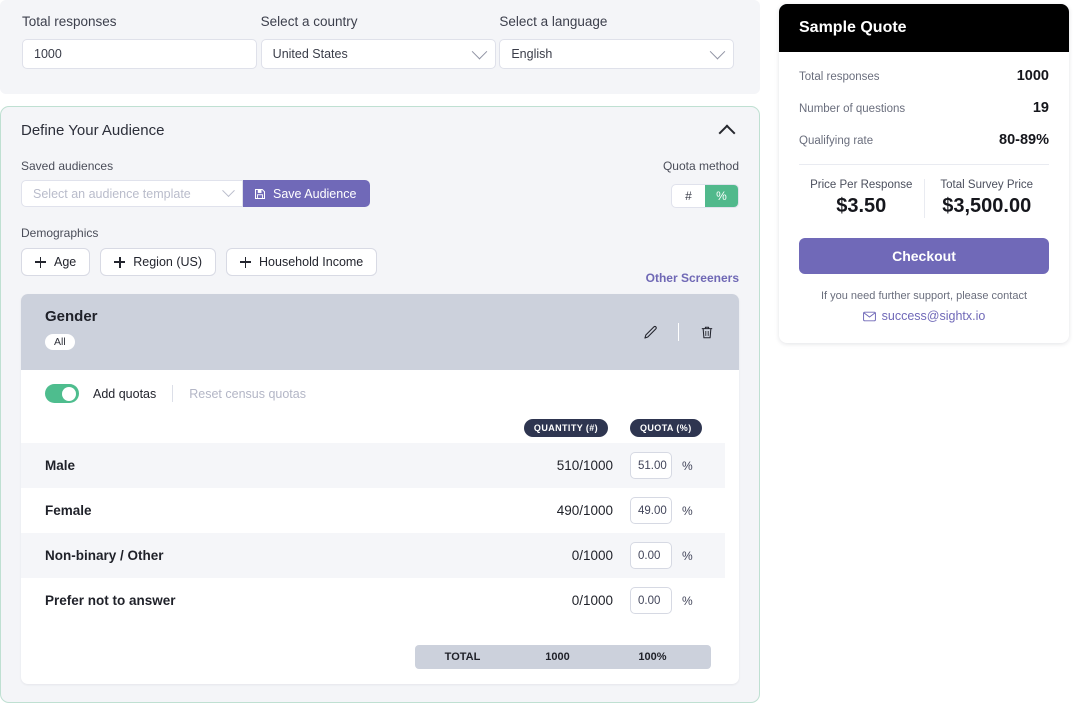 This screenshot has width=1073, height=717. I want to click on quantity-badge: QUANTITY (#), so click(566, 428).